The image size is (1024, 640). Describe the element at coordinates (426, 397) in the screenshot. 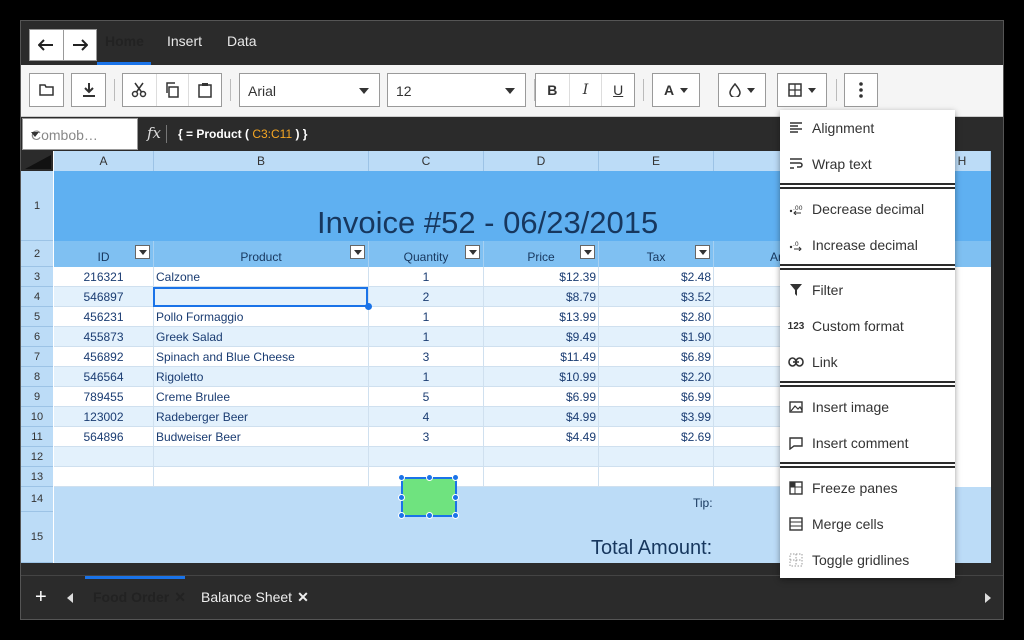

I see `table-cell: 5` at that location.